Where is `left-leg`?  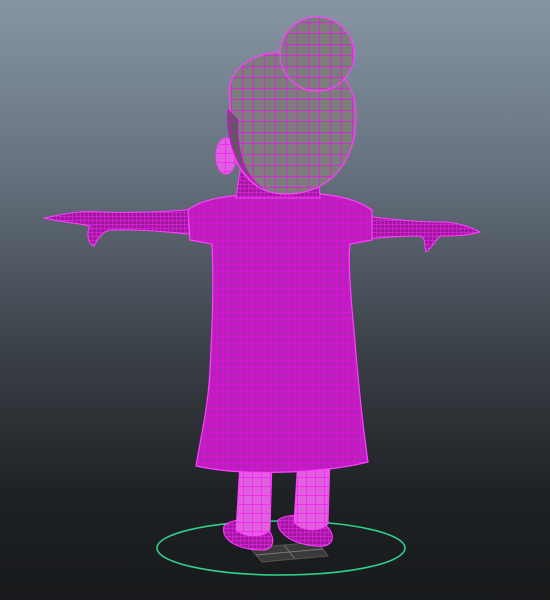
left-leg is located at coordinates (254, 499).